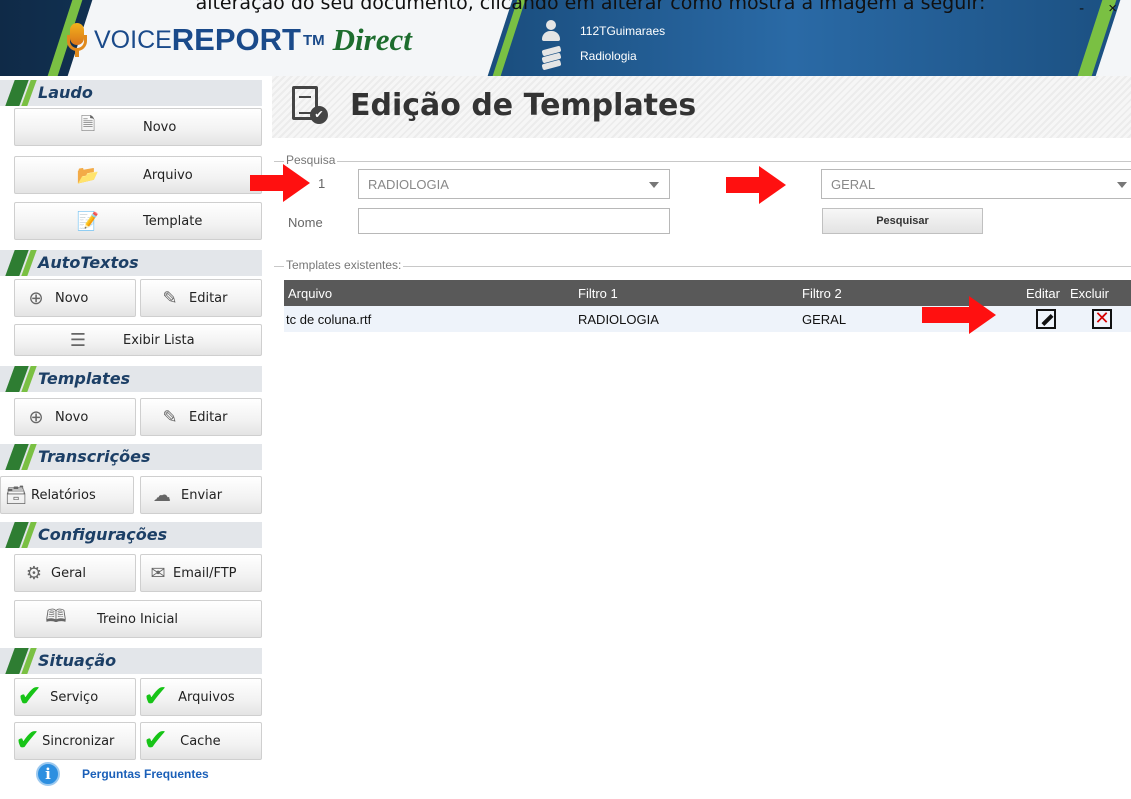  What do you see at coordinates (103, 534) in the screenshot?
I see `section-configuracoes-label: Configurações` at bounding box center [103, 534].